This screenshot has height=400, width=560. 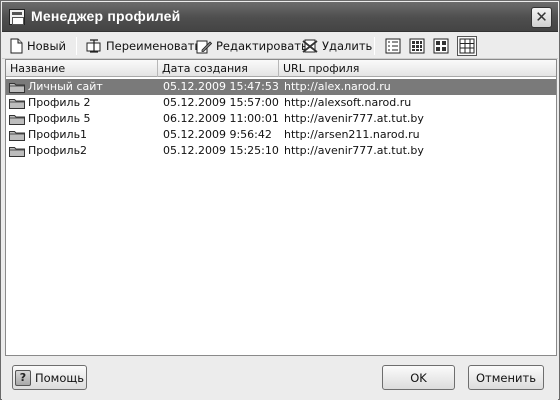 What do you see at coordinates (16, 46) in the screenshot?
I see `new-document-icon` at bounding box center [16, 46].